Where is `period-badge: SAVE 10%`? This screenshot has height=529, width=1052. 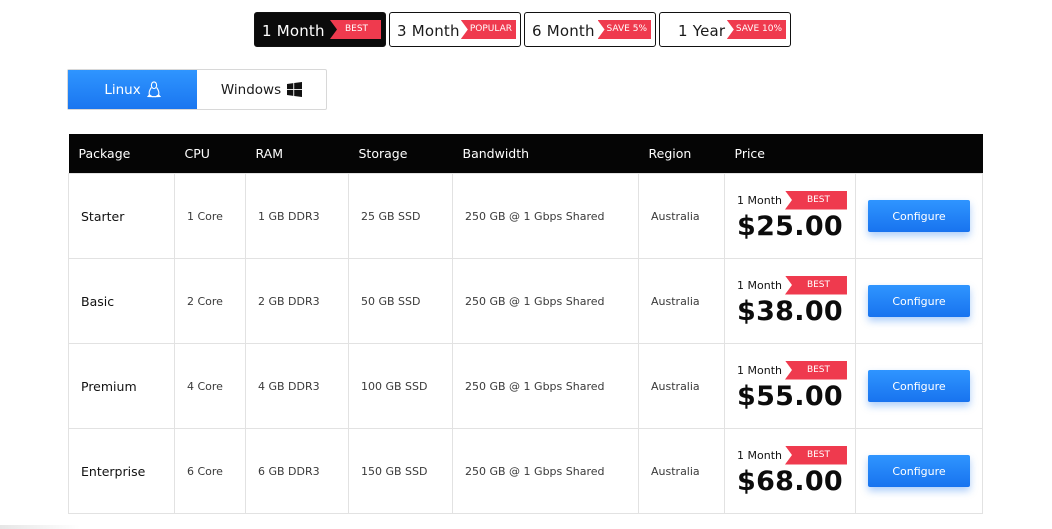
period-badge: SAVE 10% is located at coordinates (756, 29).